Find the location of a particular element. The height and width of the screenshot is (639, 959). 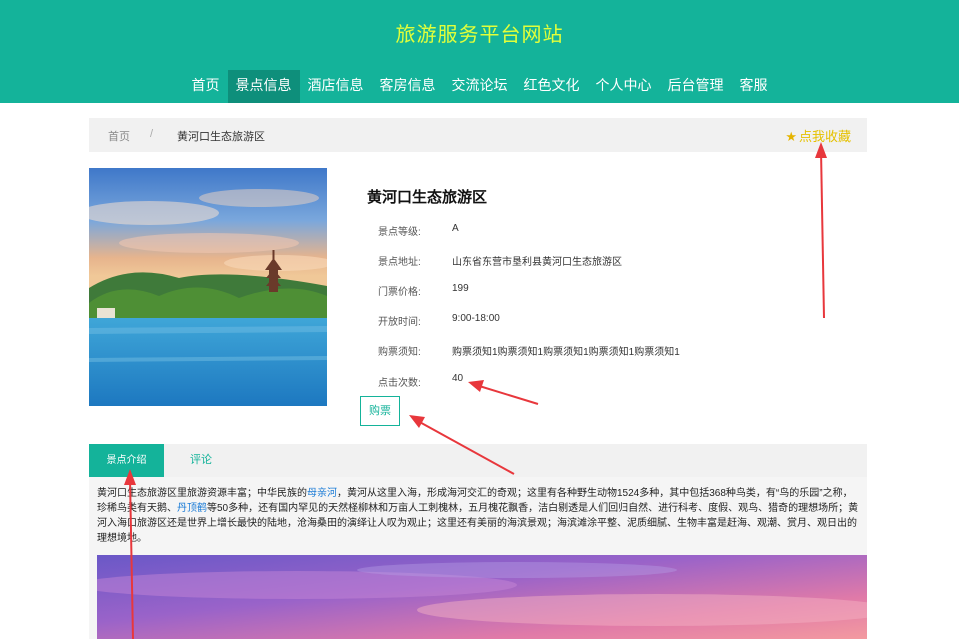

attr-price-value: 199 is located at coordinates (460, 288).